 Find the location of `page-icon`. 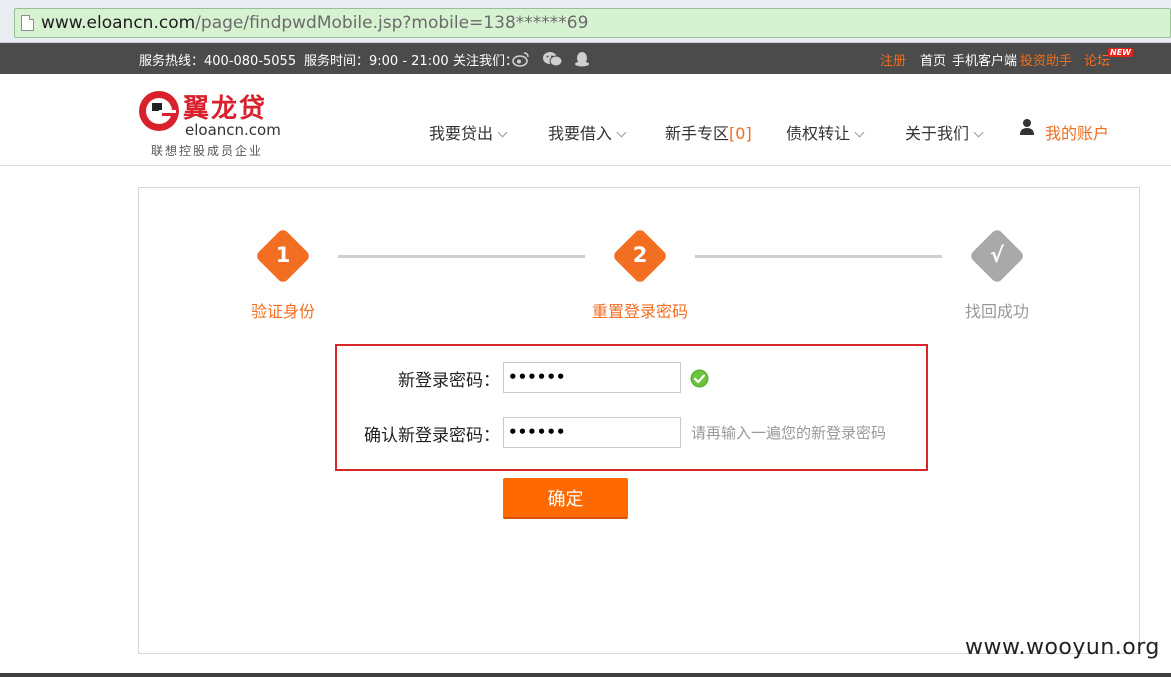

page-icon is located at coordinates (27, 23).